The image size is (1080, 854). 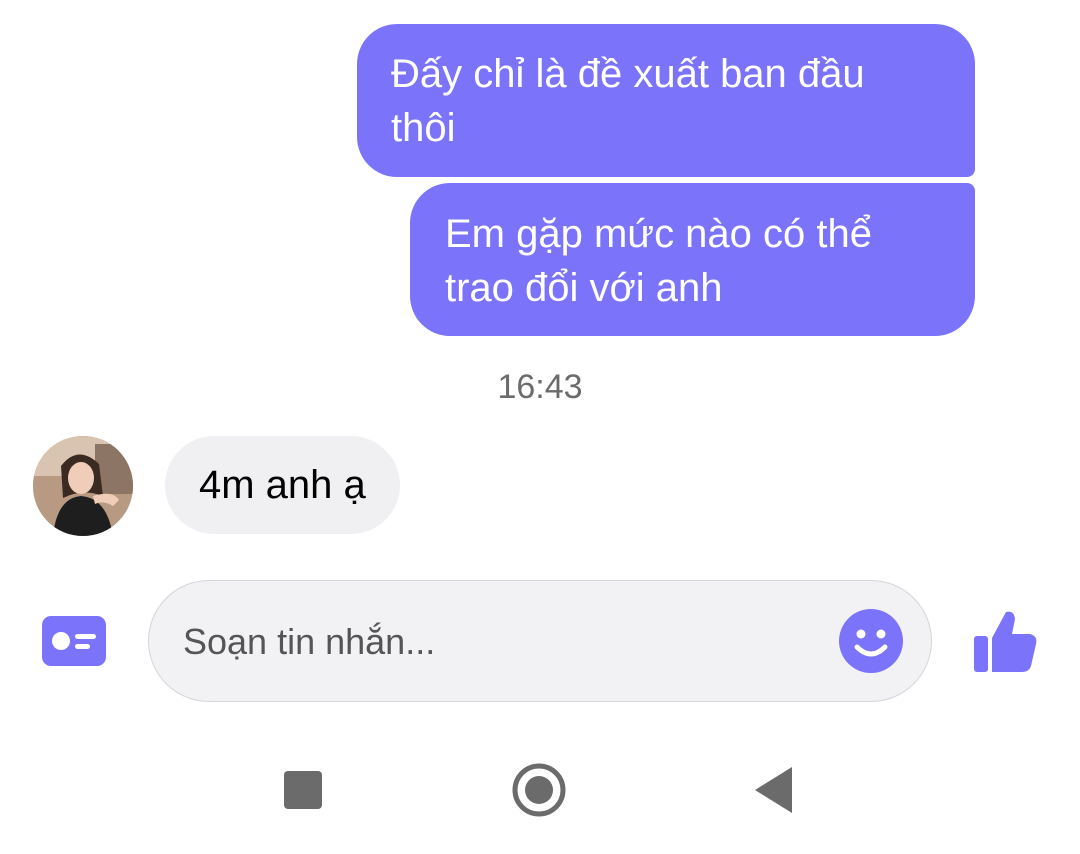 I want to click on message-composer, so click(x=540, y=641).